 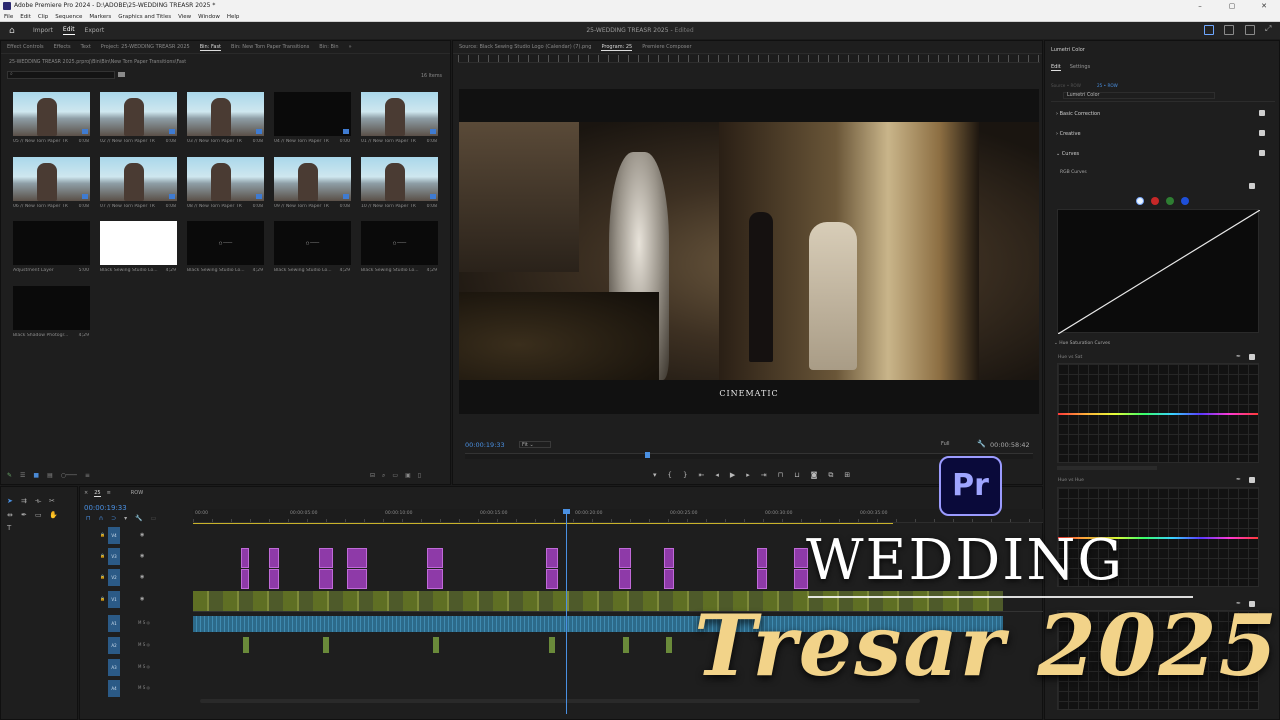 What do you see at coordinates (796, 475) in the screenshot?
I see `extract-icon: ⊔` at bounding box center [796, 475].